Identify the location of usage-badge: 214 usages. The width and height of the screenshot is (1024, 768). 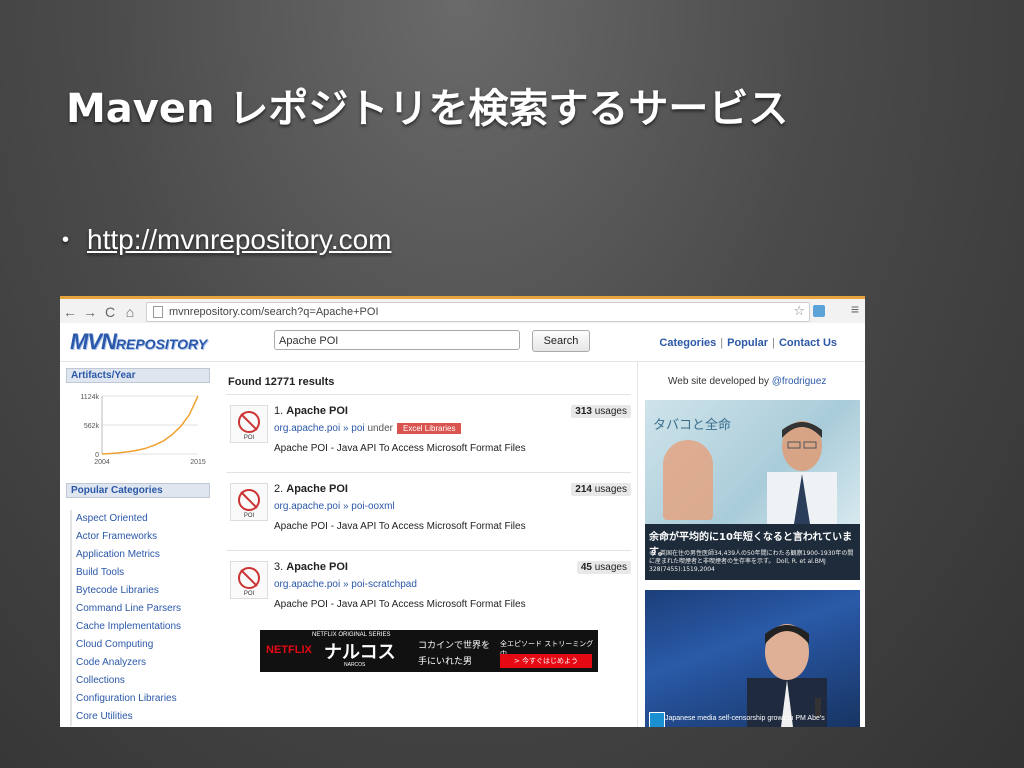
(601, 489).